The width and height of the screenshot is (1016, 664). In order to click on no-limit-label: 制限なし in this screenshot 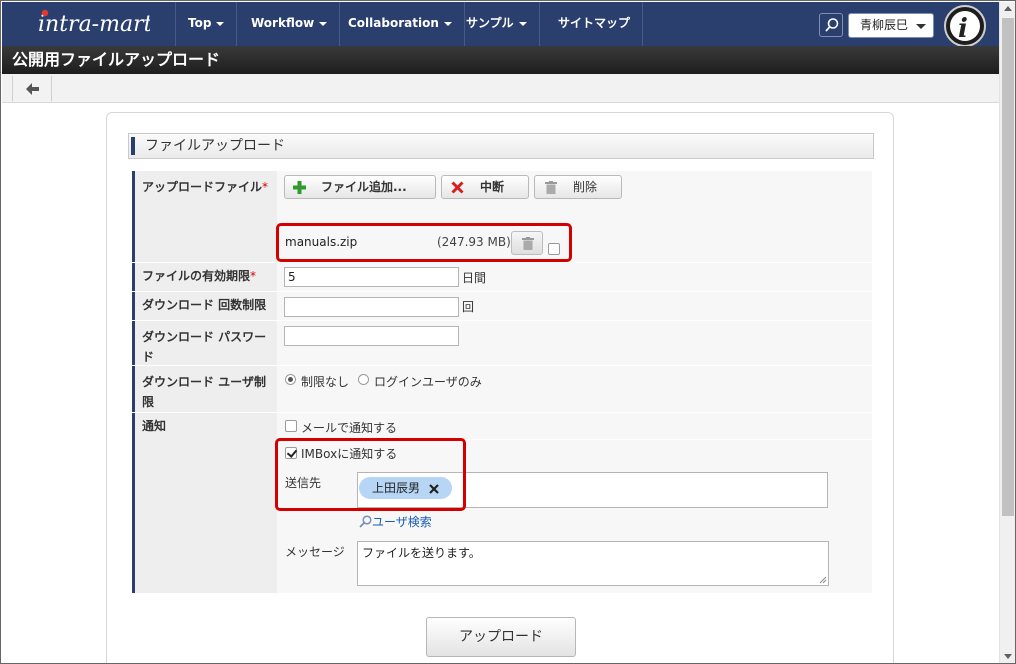, I will do `click(325, 381)`.